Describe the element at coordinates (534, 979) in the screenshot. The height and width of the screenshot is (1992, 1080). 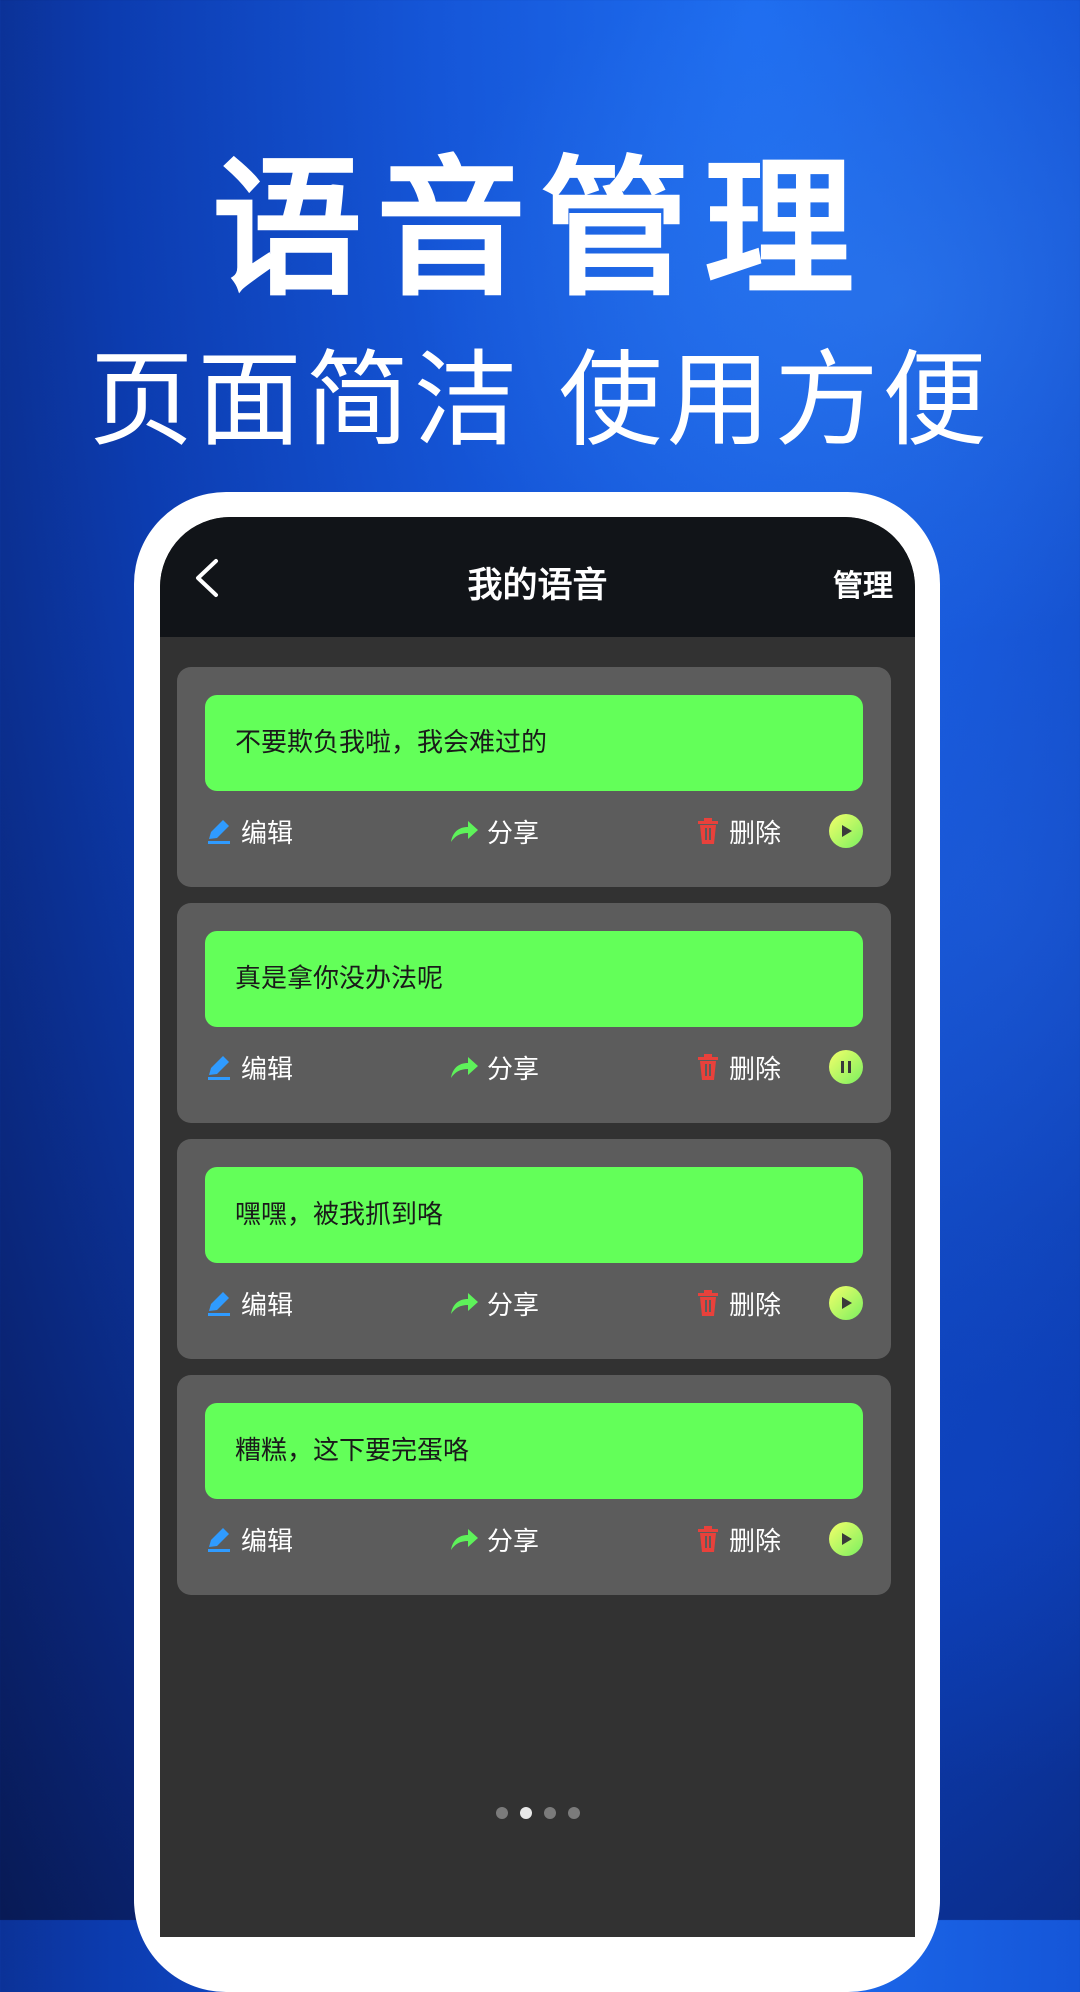
I see `voice-text: 真是拿你没办法呢` at that location.